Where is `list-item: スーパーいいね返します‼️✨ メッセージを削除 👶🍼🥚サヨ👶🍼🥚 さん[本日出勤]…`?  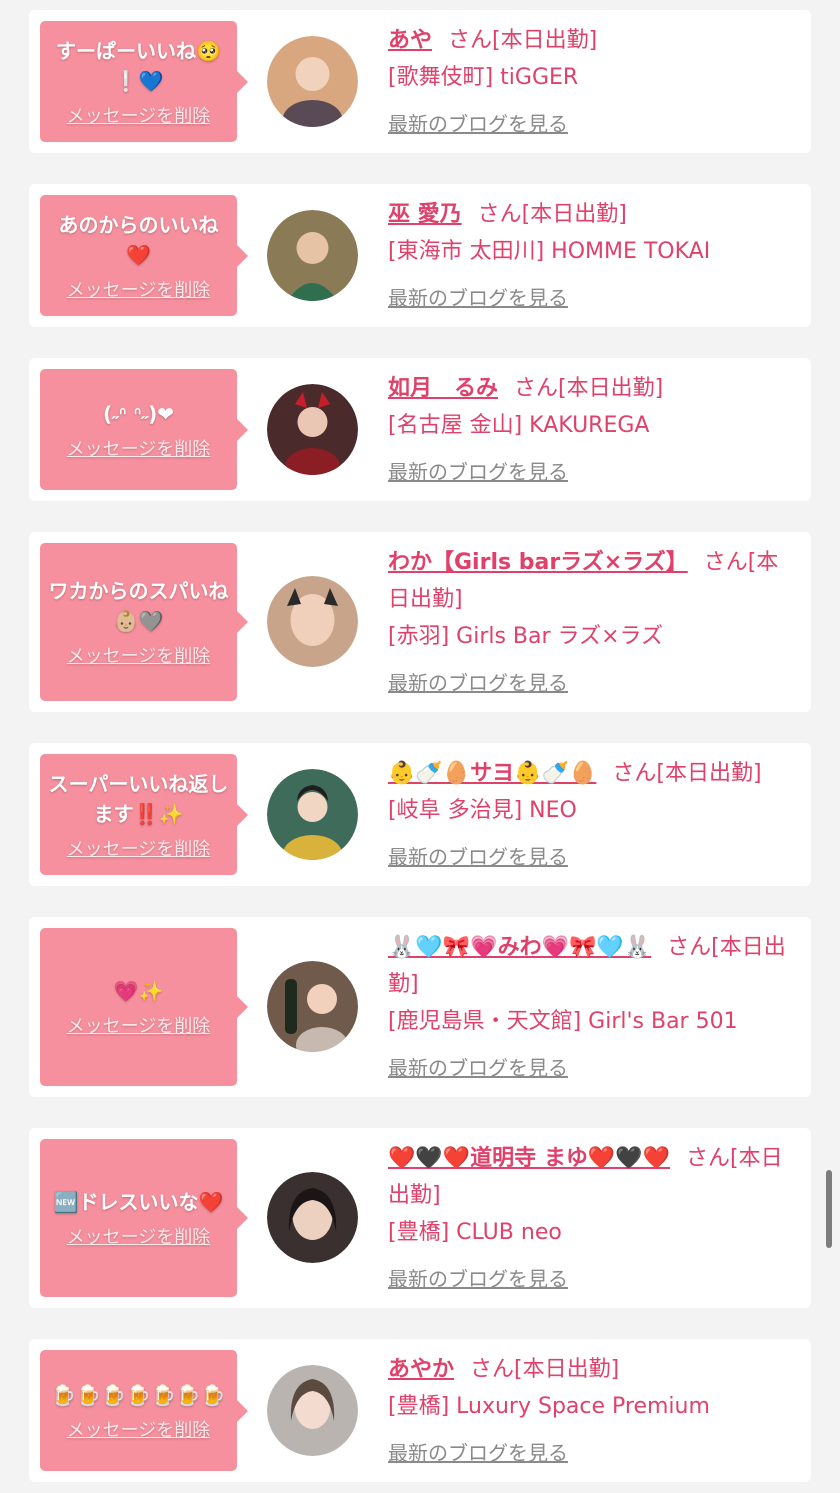 list-item: スーパーいいね返します‼️✨ メッセージを削除 👶🍼🥚サヨ👶🍼🥚 さん[本日出勤]… is located at coordinates (420, 814).